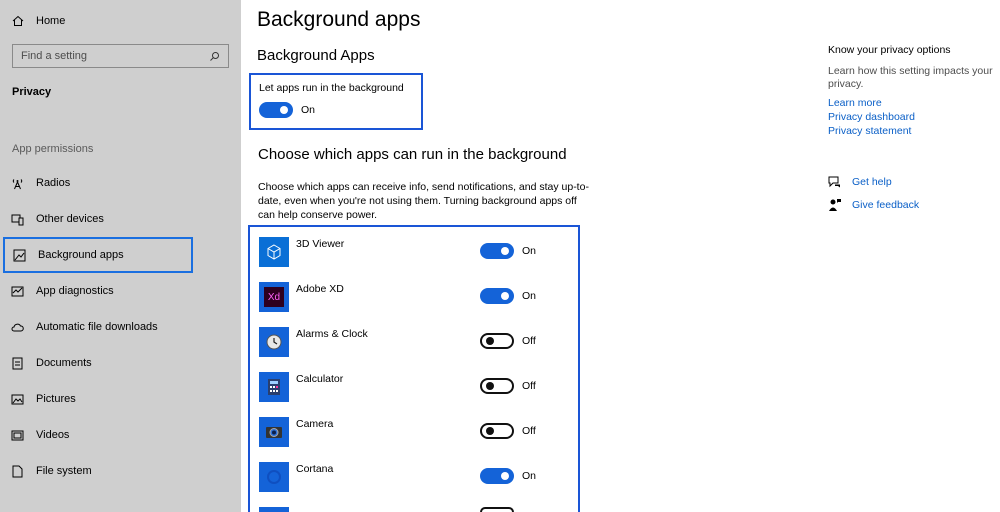 This screenshot has height=512, width=1000. Describe the element at coordinates (274, 387) in the screenshot. I see `calculator-icon` at that location.